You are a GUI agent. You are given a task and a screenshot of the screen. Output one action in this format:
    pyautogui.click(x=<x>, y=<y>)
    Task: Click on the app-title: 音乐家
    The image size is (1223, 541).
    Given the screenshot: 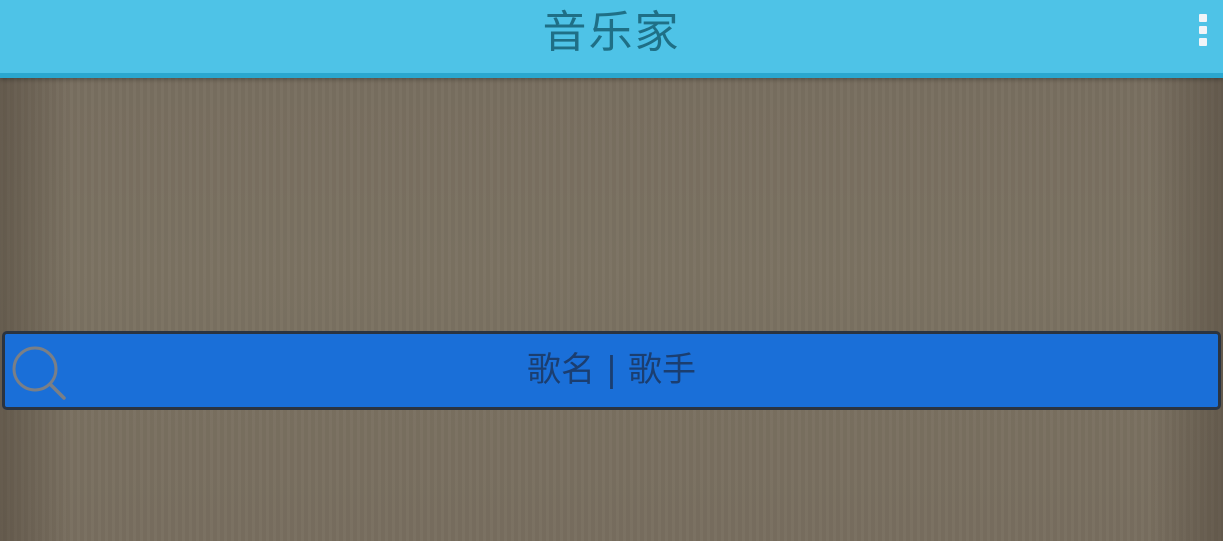 What is the action you would take?
    pyautogui.click(x=611, y=32)
    